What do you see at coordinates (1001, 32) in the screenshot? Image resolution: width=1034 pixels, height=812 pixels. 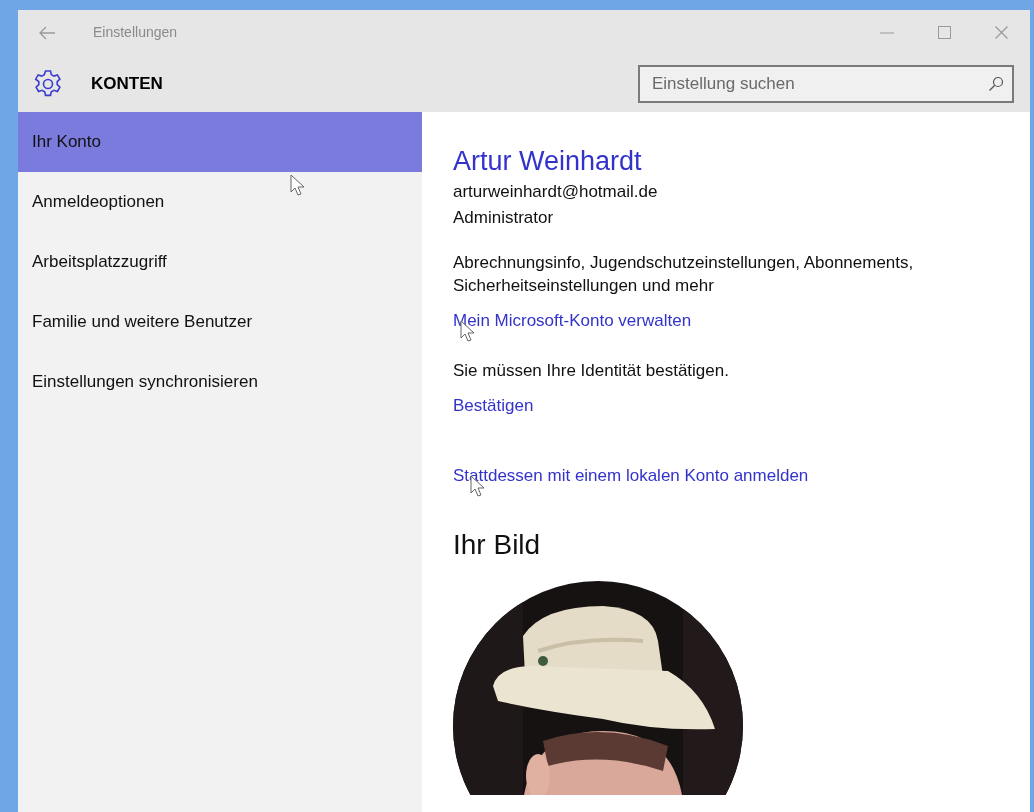 I see `close-icon` at bounding box center [1001, 32].